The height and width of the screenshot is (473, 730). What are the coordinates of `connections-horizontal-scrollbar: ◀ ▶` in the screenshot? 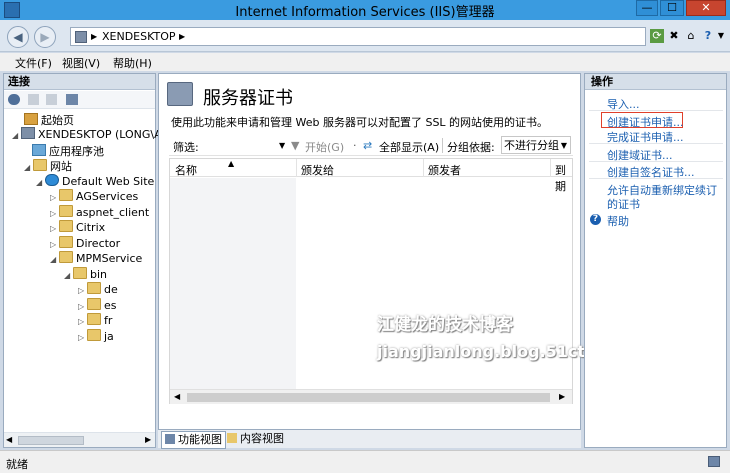 It's located at (79, 439).